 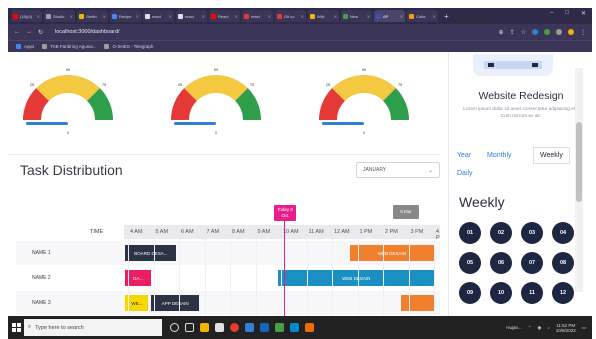 What do you see at coordinates (501, 32) in the screenshot?
I see `zoom-icon: ⊕` at bounding box center [501, 32].